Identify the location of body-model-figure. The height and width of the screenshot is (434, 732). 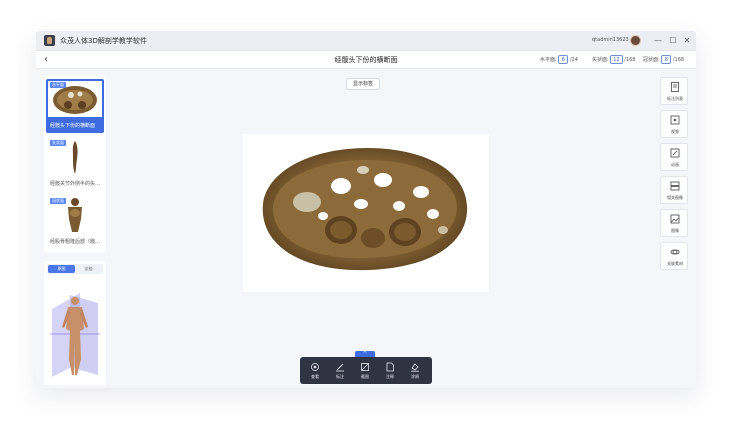
(75, 329).